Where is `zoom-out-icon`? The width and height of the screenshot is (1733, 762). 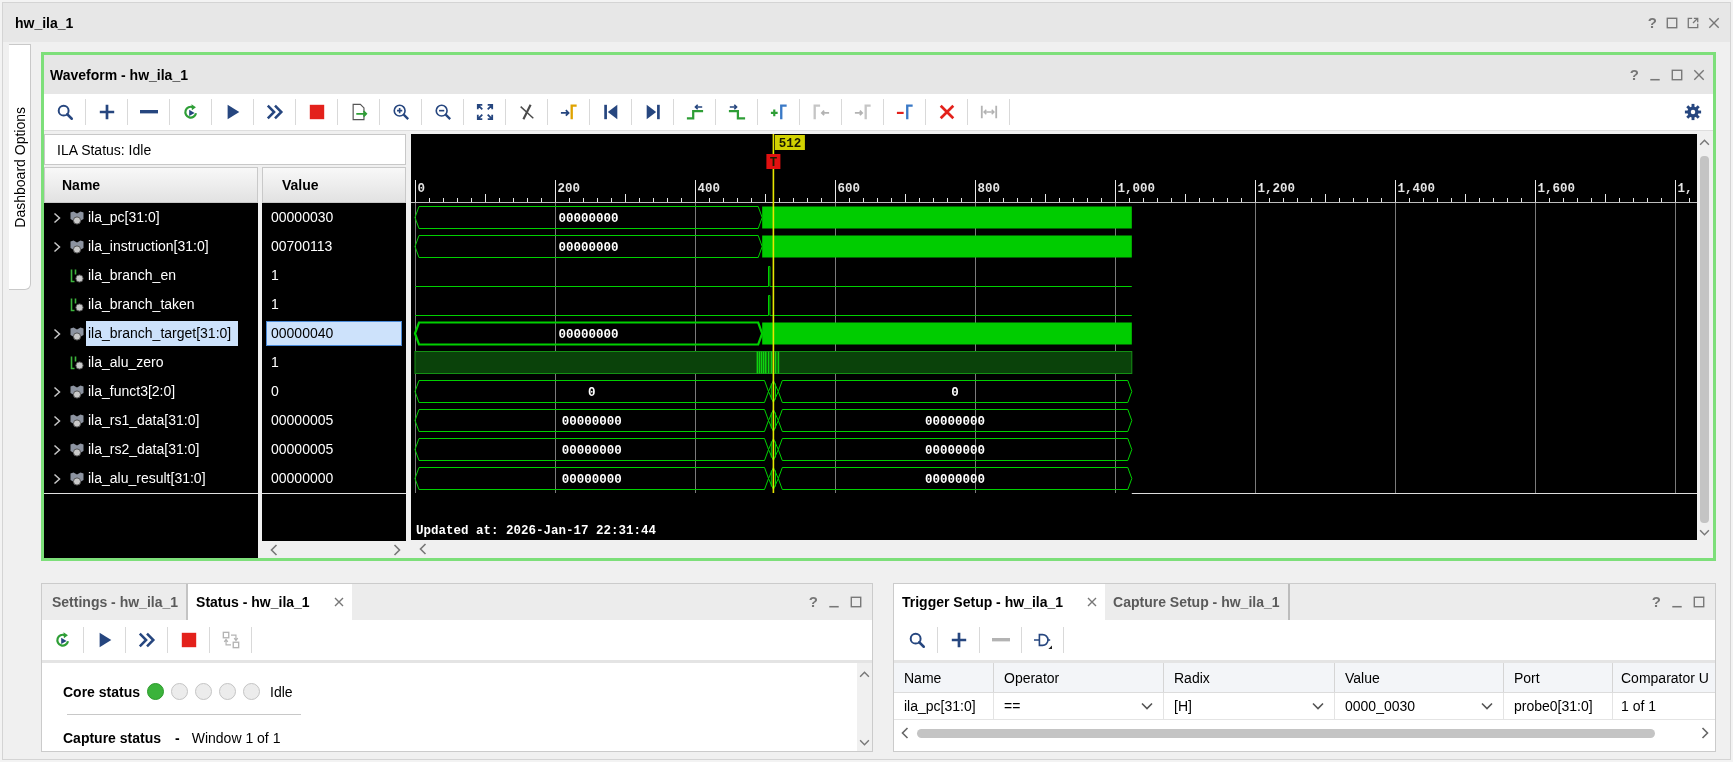
zoom-out-icon is located at coordinates (442, 112).